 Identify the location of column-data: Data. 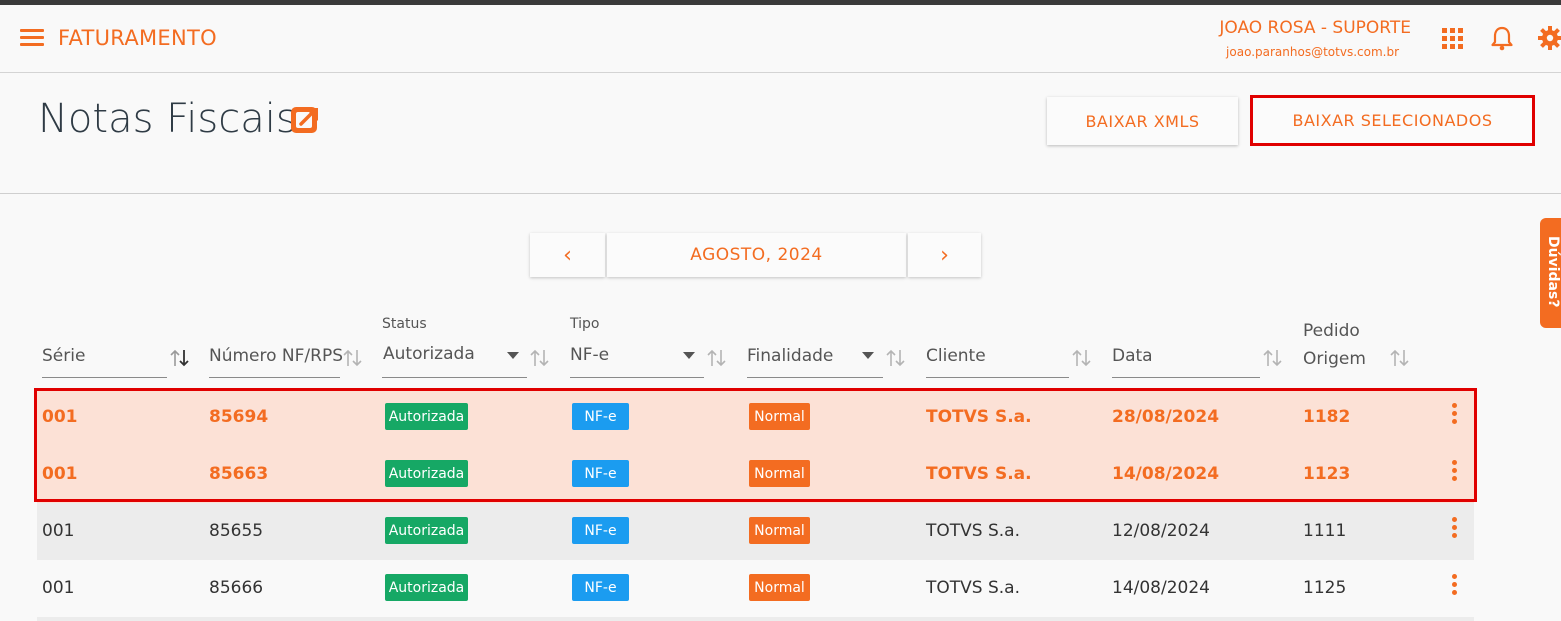
(1132, 356).